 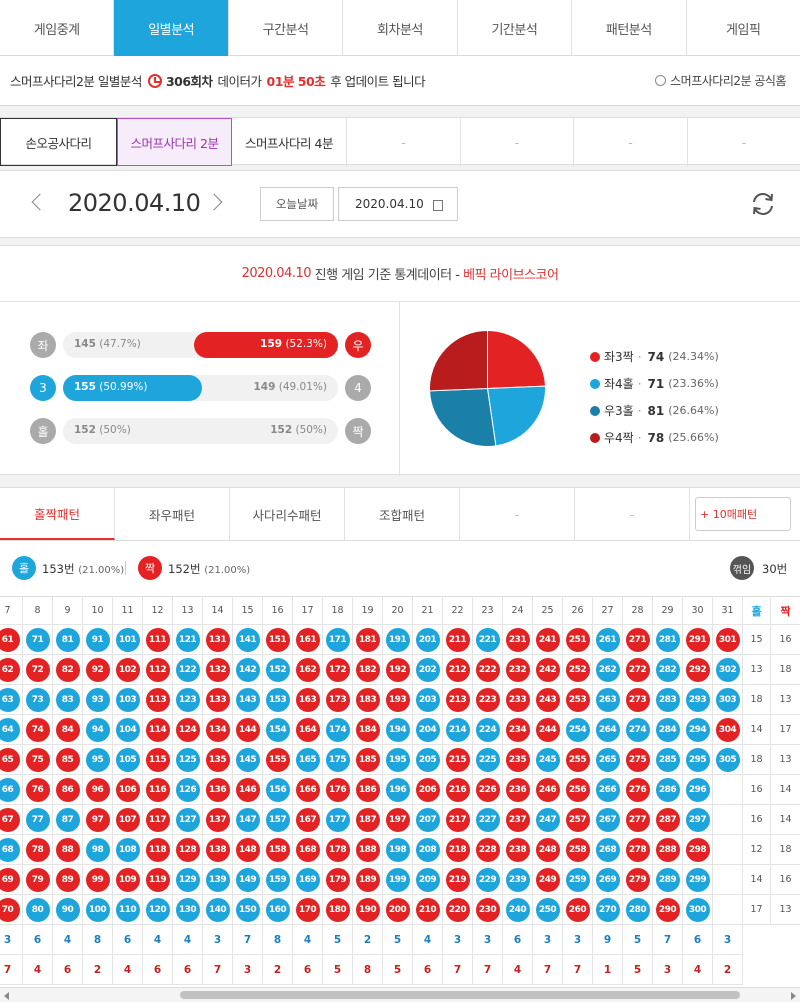 What do you see at coordinates (577, 879) in the screenshot?
I see `odd-ball: 259` at bounding box center [577, 879].